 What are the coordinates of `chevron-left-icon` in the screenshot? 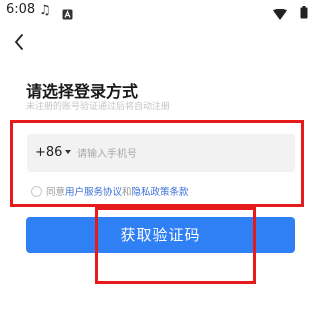 It's located at (18, 42).